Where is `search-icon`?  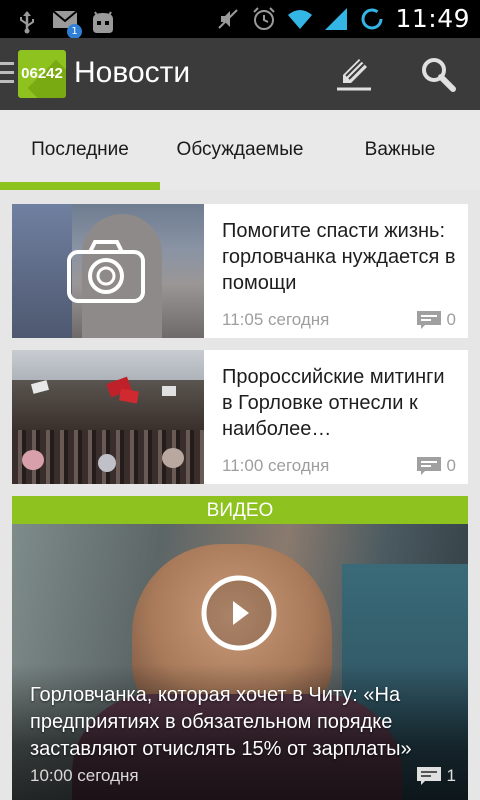
search-icon is located at coordinates (439, 75).